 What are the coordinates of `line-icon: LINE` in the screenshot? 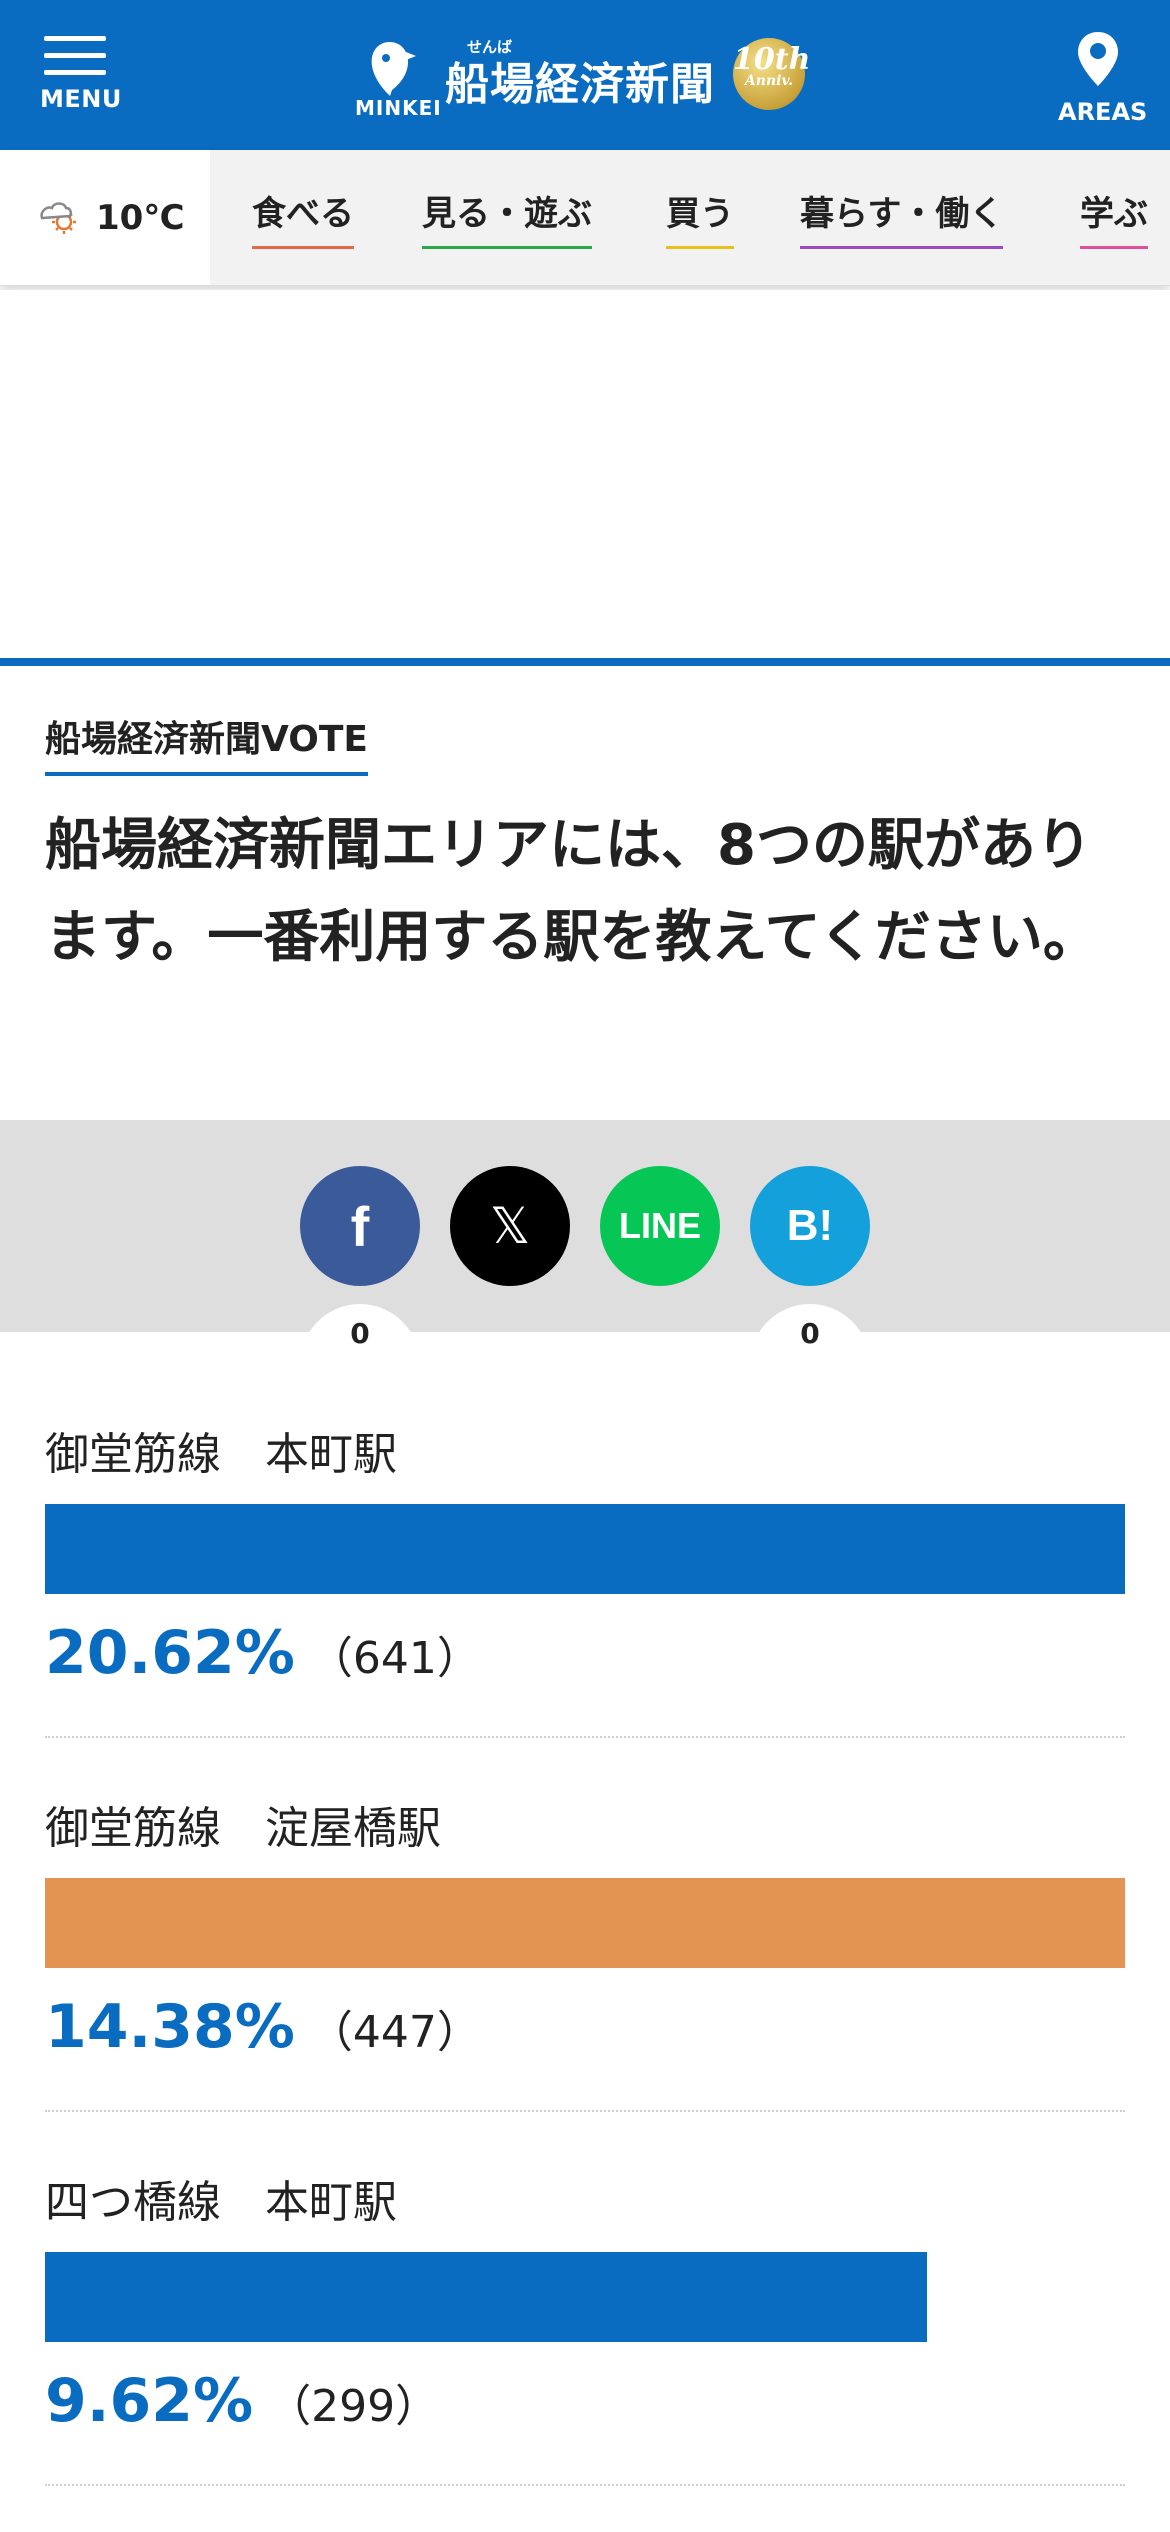 It's located at (659, 1225).